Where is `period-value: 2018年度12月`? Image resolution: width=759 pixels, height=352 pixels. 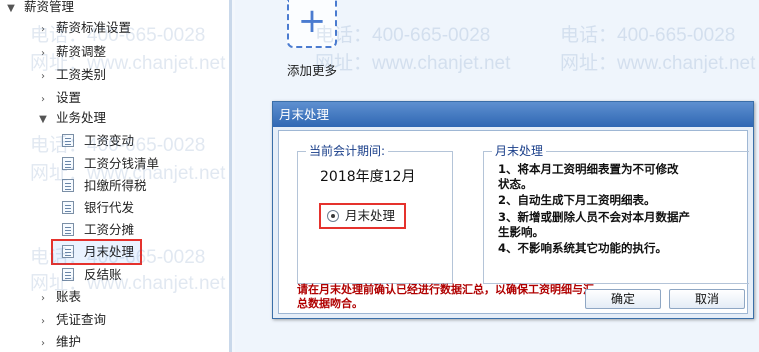 period-value: 2018年度12月 is located at coordinates (368, 177).